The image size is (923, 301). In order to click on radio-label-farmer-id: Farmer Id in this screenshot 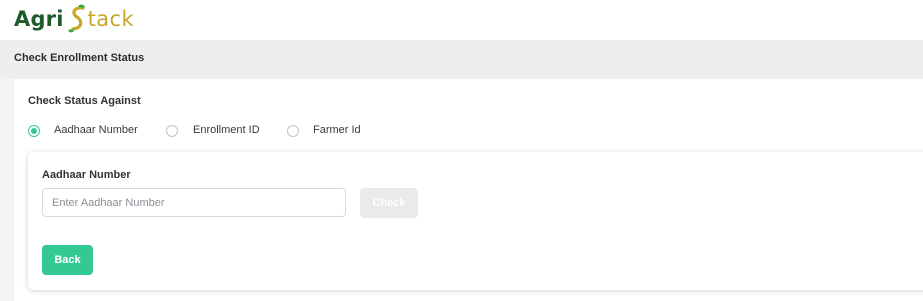, I will do `click(337, 130)`.